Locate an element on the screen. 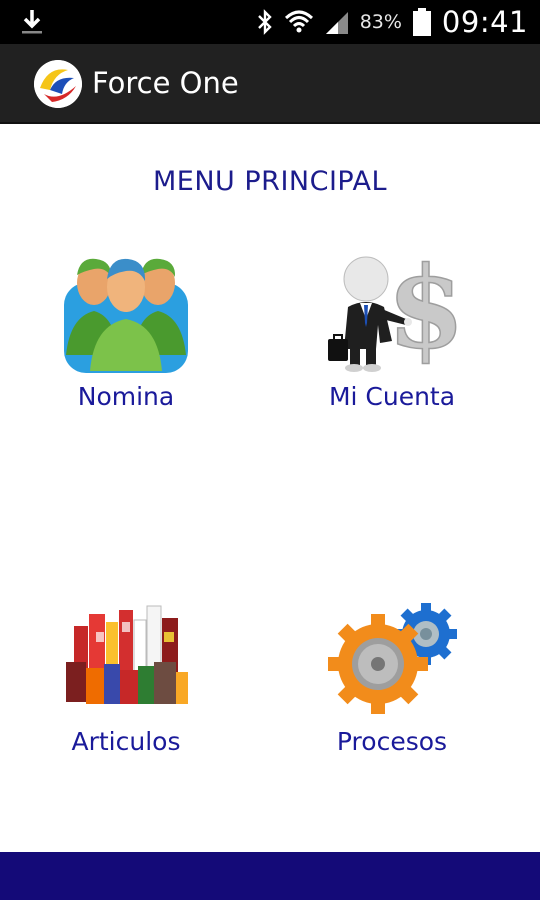  menu-item-label: Articulos is located at coordinates (126, 741).